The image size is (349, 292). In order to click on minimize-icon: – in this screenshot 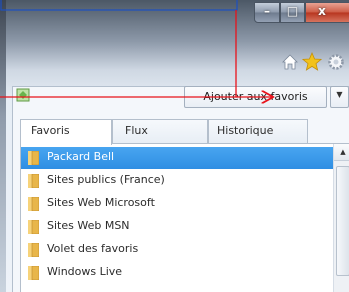, I will do `click(267, 11)`.